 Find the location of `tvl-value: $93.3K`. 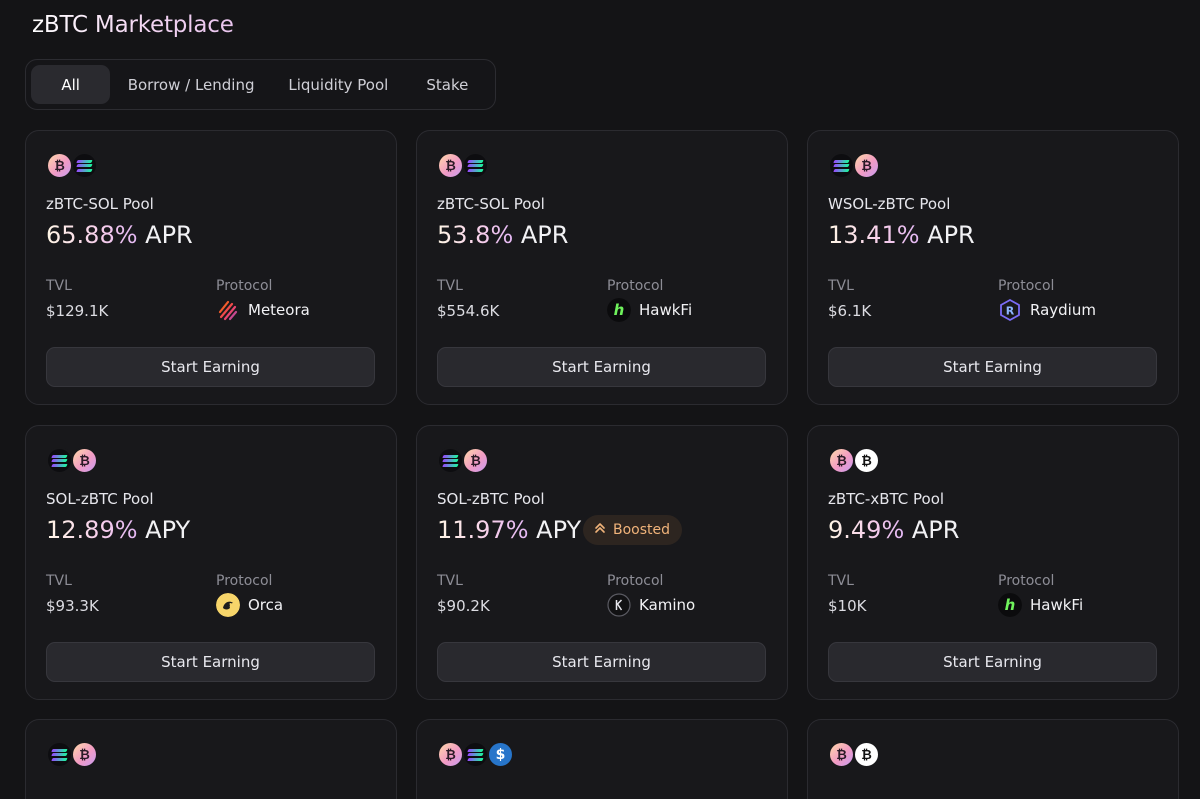

tvl-value: $93.3K is located at coordinates (72, 606).